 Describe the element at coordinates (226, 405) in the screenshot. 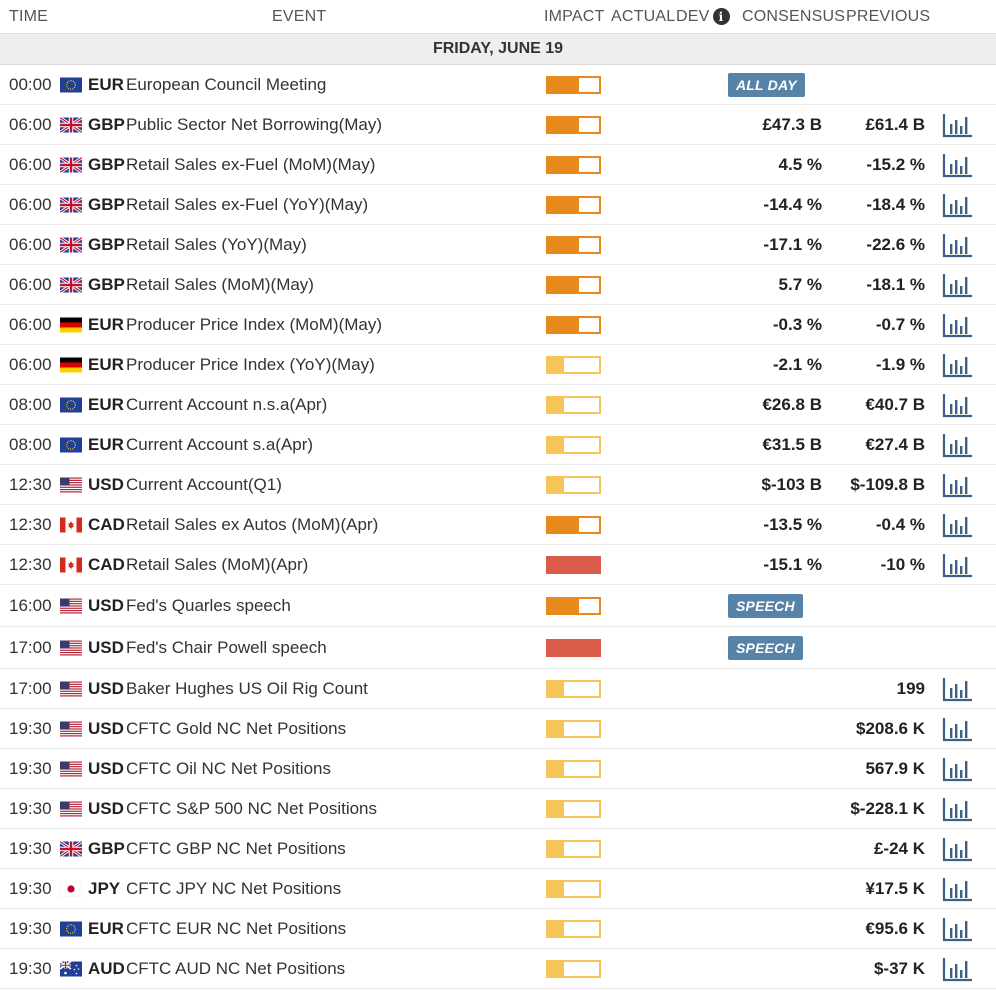

I see `event-name: Current Account n.s.a(Apr)` at that location.